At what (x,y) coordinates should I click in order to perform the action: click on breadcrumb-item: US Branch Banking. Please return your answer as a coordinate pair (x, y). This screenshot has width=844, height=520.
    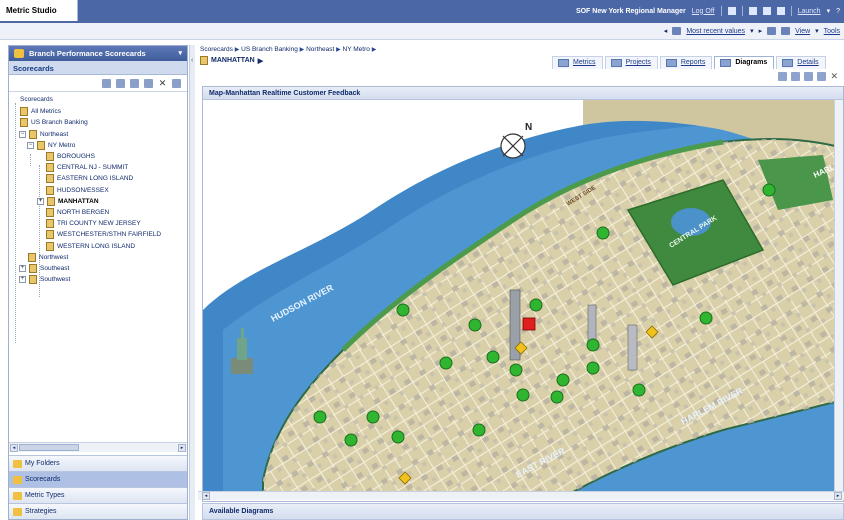
    Looking at the image, I should click on (269, 49).